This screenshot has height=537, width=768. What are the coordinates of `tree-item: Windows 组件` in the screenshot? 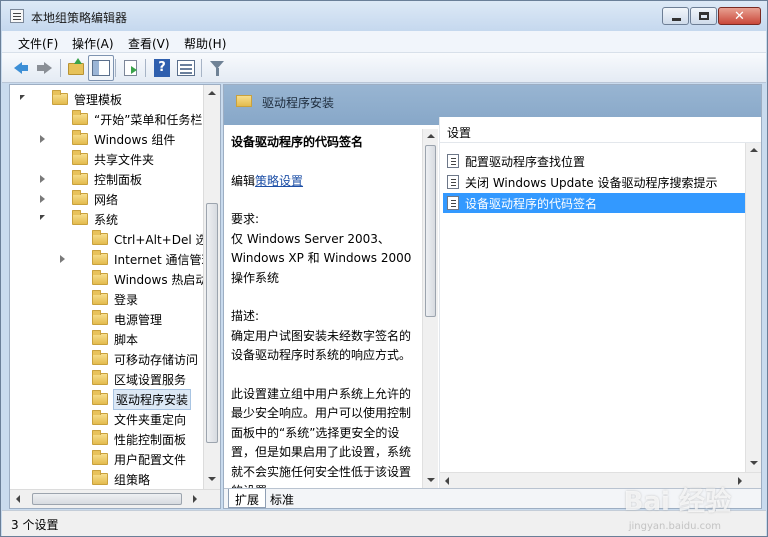 It's located at (123, 139).